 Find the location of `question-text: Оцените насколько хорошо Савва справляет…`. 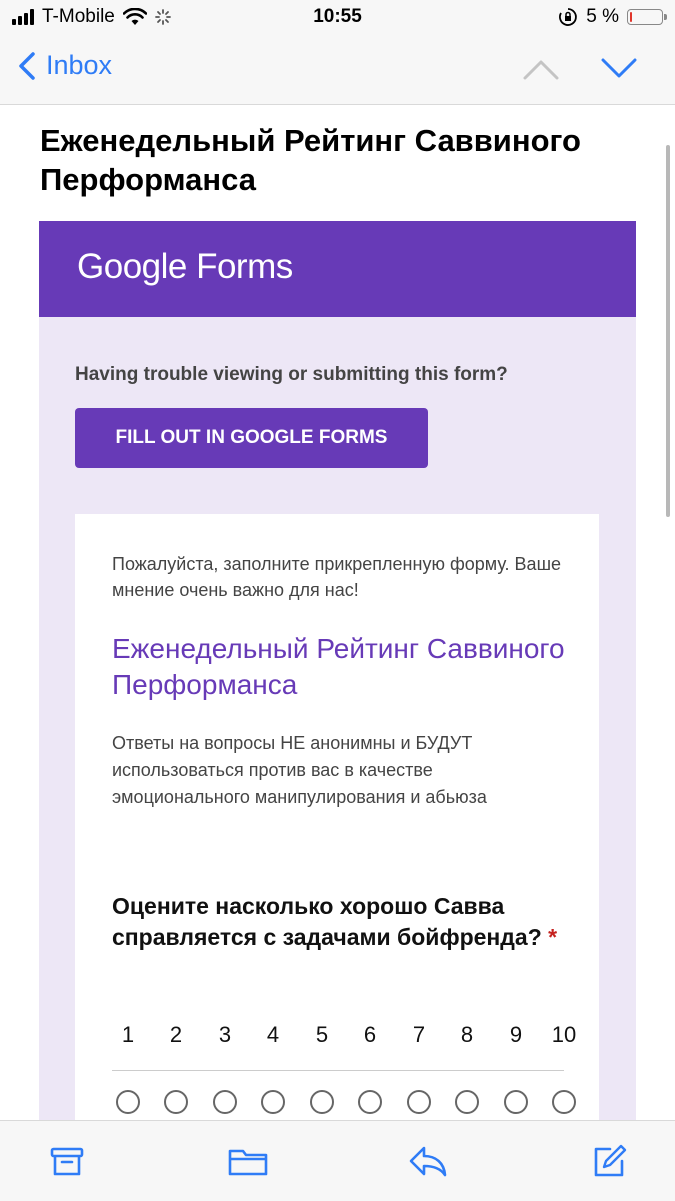

question-text: Оцените насколько хорошо Савва справляет… is located at coordinates (327, 921).